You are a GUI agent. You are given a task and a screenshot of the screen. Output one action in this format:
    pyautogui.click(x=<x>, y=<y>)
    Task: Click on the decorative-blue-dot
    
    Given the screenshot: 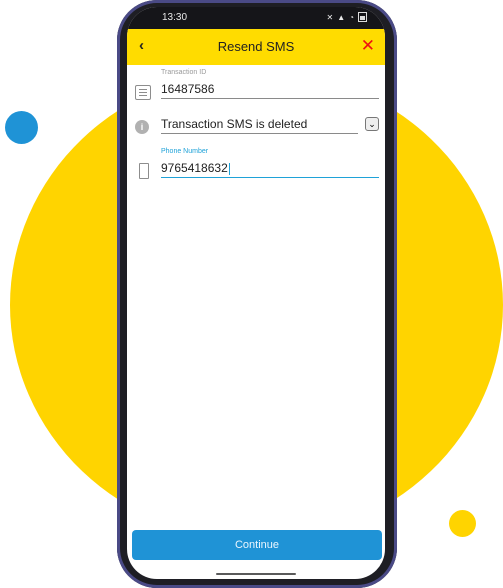 What is the action you would take?
    pyautogui.click(x=21, y=127)
    